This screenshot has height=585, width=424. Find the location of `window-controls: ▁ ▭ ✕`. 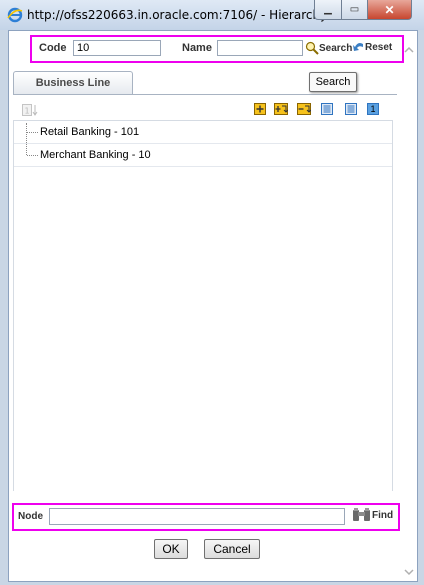

window-controls: ▁ ▭ ✕ is located at coordinates (363, 10).